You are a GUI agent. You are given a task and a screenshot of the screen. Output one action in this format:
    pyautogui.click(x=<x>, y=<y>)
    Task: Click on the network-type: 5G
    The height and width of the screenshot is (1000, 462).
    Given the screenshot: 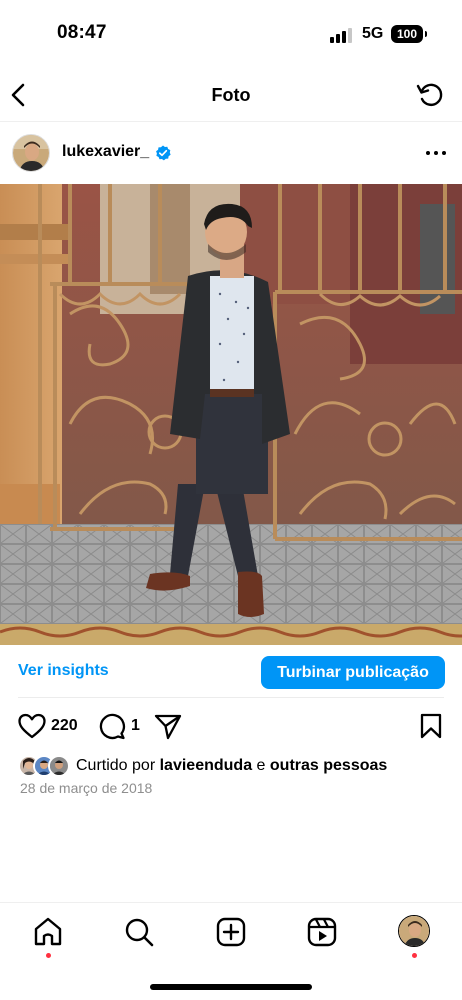 What is the action you would take?
    pyautogui.click(x=373, y=33)
    